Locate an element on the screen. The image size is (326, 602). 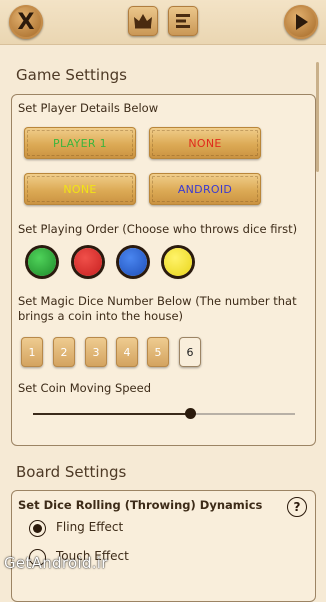
order-yellow-button is located at coordinates (178, 262).